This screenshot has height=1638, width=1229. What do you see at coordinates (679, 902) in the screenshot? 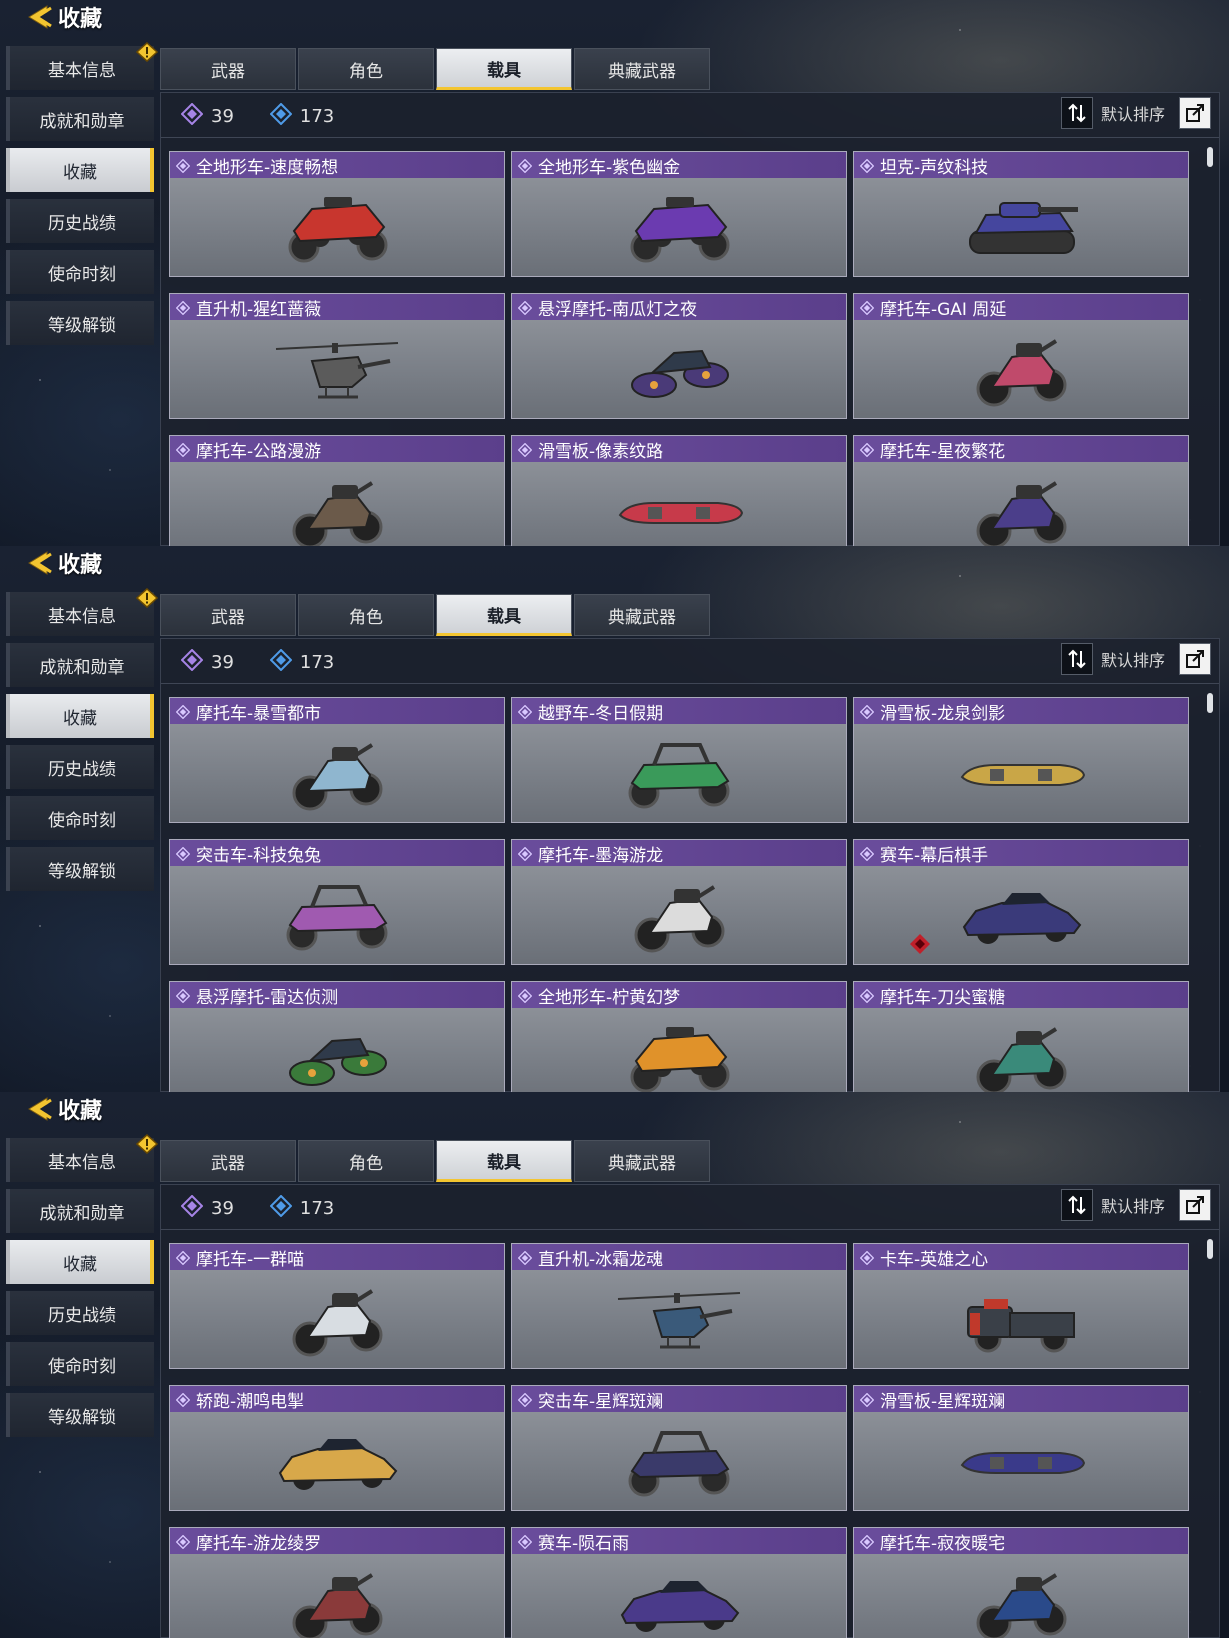
I see `vehicle-card: 摩托车-墨海游龙` at bounding box center [679, 902].